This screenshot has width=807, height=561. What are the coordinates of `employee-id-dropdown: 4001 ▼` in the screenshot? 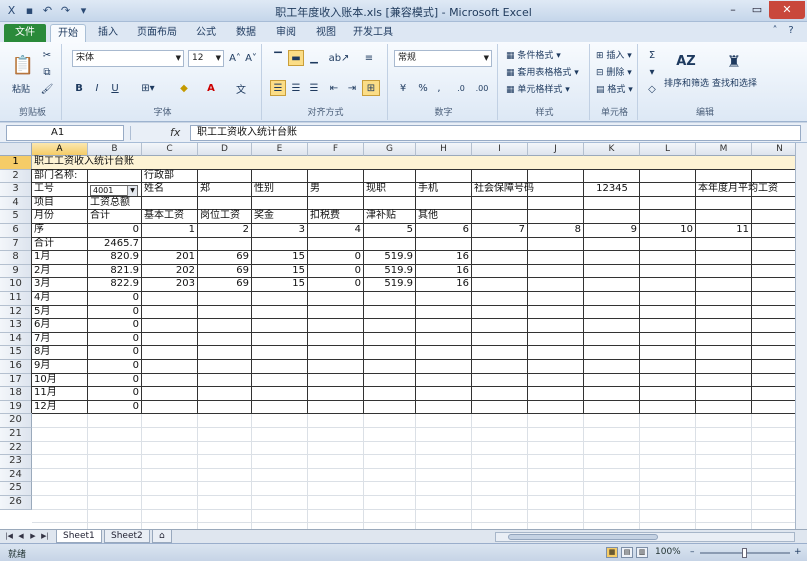 It's located at (114, 191).